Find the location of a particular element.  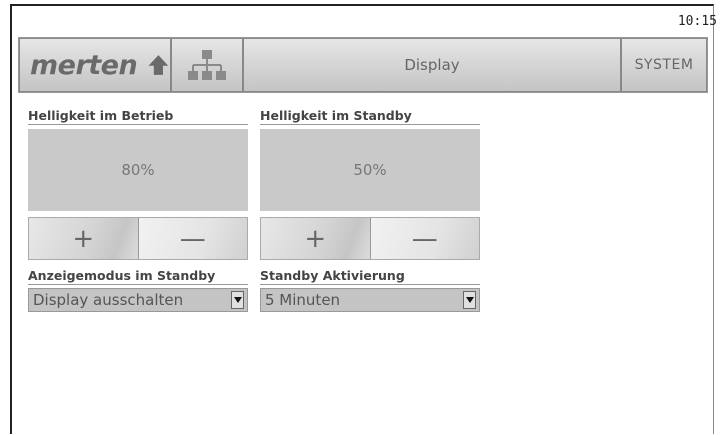

standby-activation-group: Standby Aktivierung 5 Minuten is located at coordinates (370, 289).